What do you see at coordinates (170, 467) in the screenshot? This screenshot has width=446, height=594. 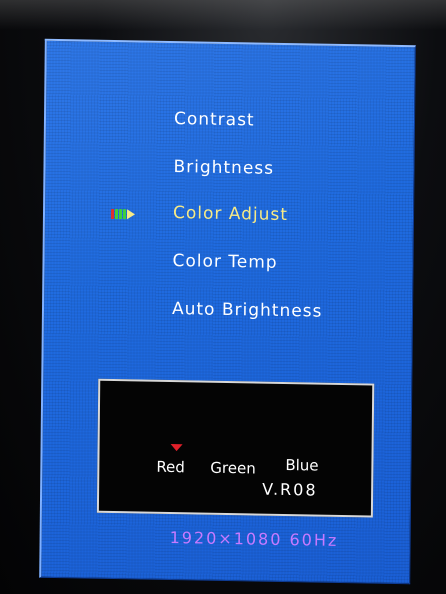 I see `channel-red: Red` at bounding box center [170, 467].